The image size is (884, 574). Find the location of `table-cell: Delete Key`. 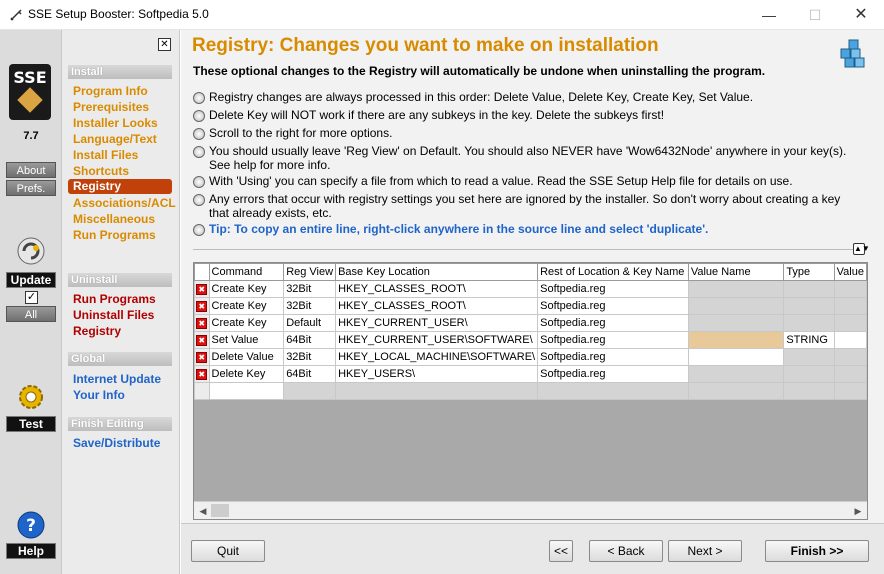

table-cell: Delete Key is located at coordinates (246, 374).